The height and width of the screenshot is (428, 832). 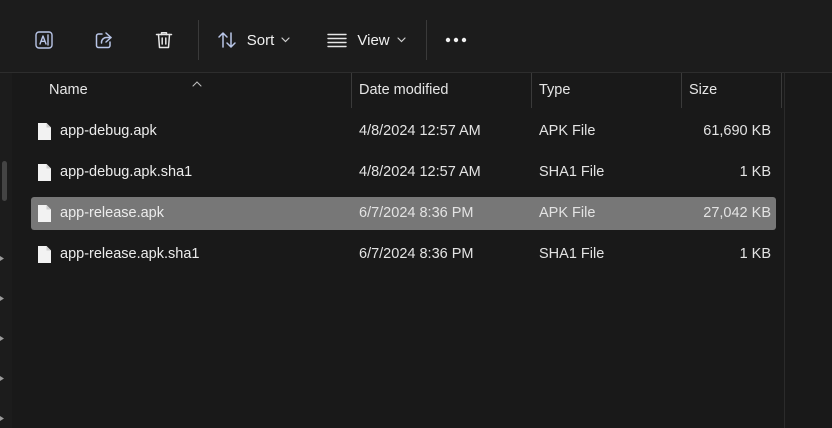 What do you see at coordinates (130, 254) in the screenshot?
I see `file-name: app-release.apk.sha1` at bounding box center [130, 254].